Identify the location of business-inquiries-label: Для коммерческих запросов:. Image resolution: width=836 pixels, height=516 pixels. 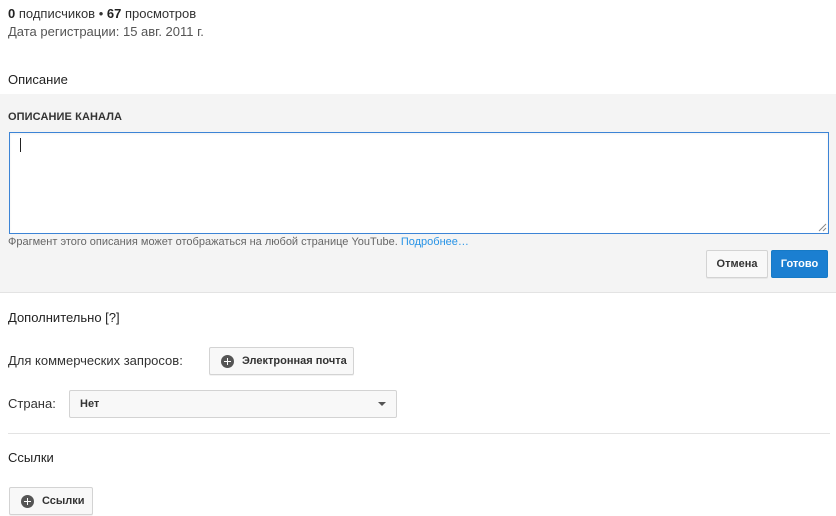
(95, 360).